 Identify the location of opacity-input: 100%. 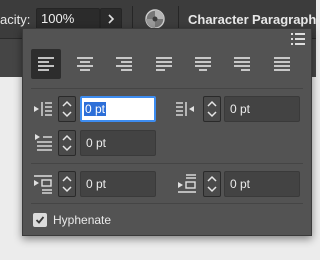
(68, 19).